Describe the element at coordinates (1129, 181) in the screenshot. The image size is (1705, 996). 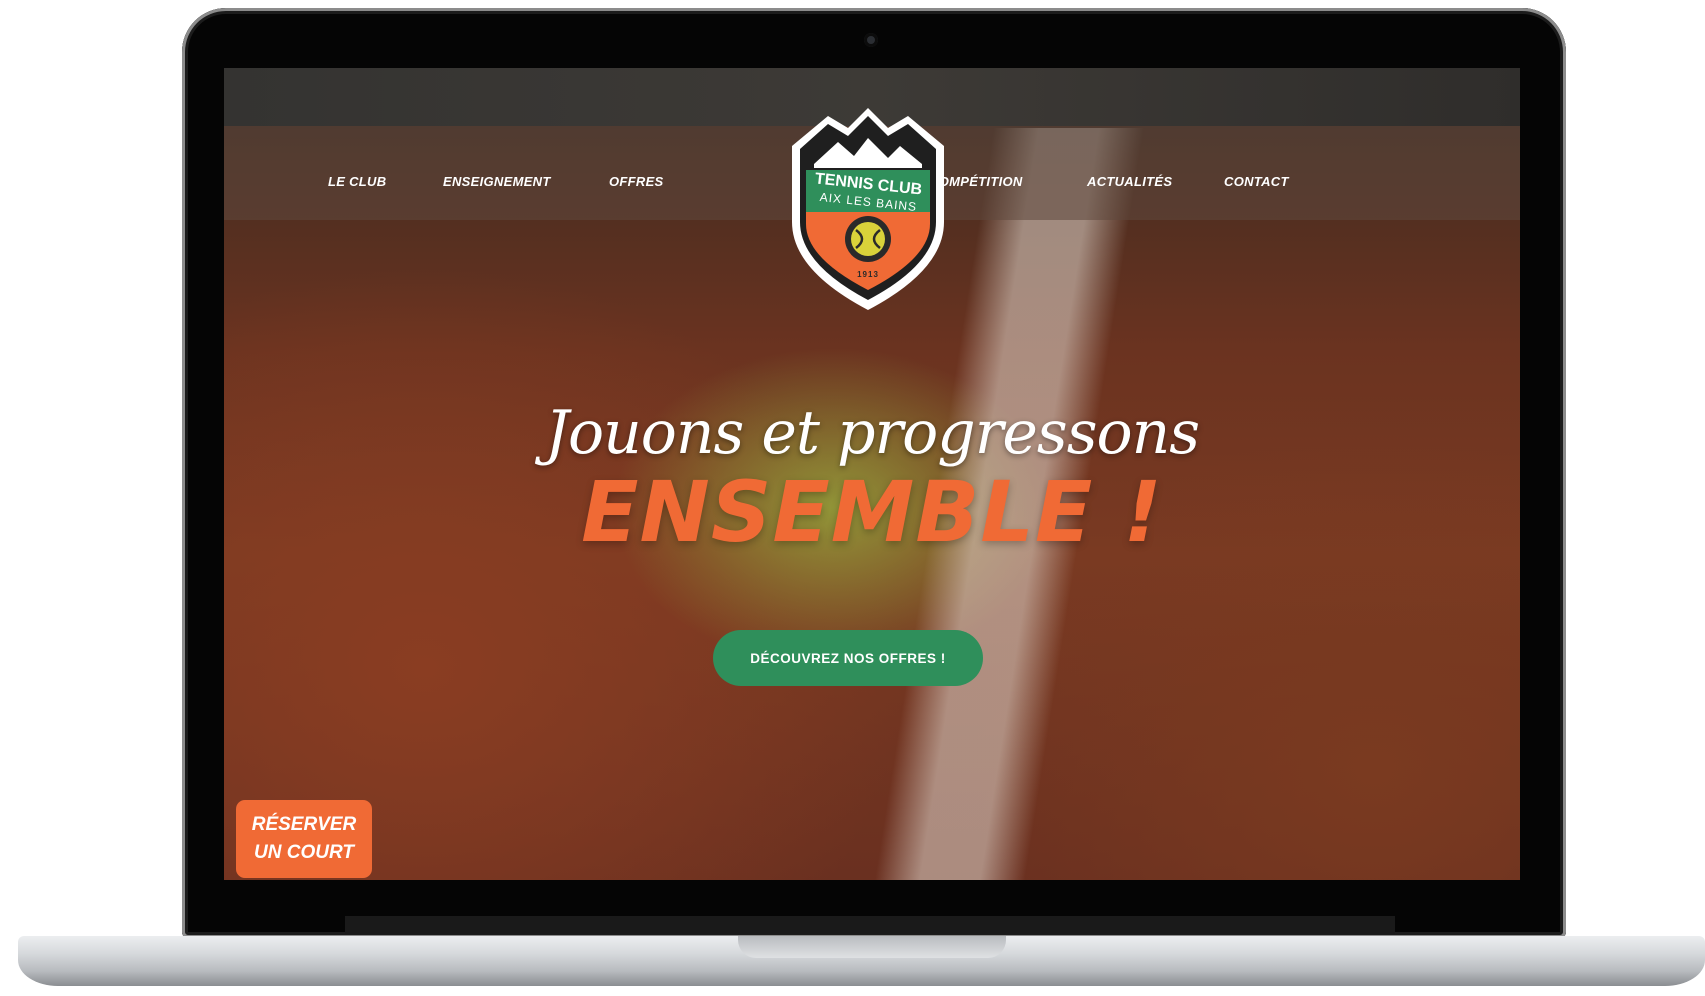
I see `nav-actualites: ACTUALITÉS` at that location.